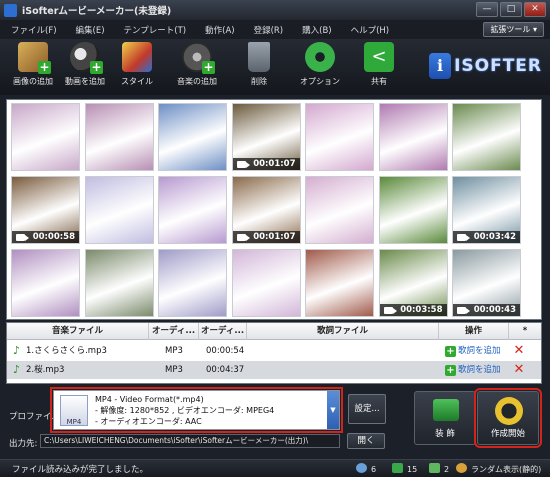 Image resolution: width=550 pixels, height=477 pixels. What do you see at coordinates (379, 81) in the screenshot?
I see `share-label: 共有` at bounding box center [379, 81].